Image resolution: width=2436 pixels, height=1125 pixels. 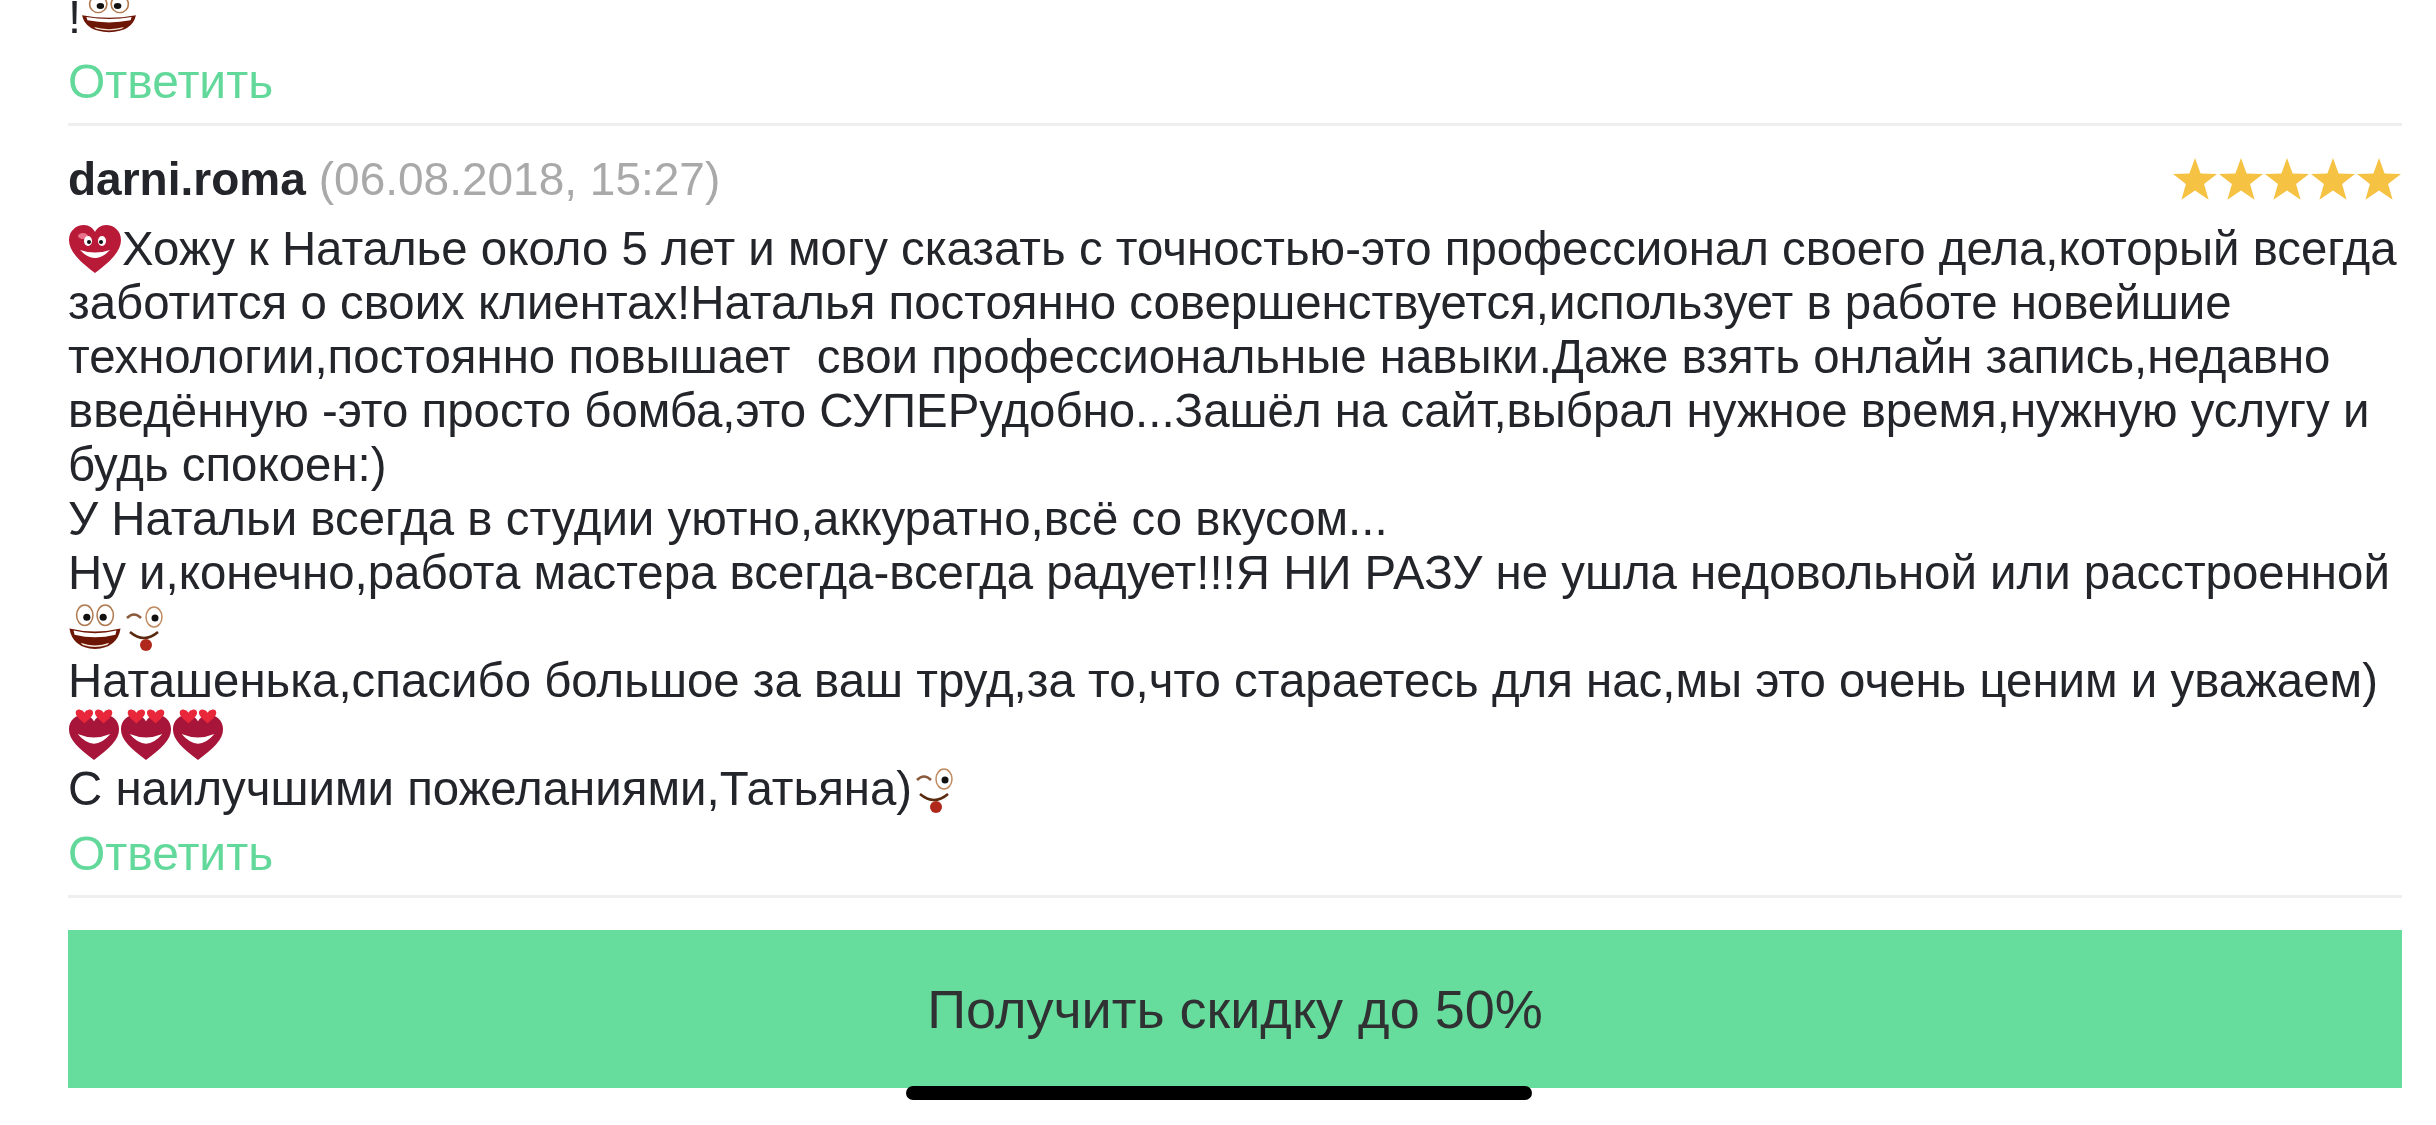 I want to click on comment-text: Ну и,конечно,работа мастера всегда-всегда радует!!!Я НИ РАЗУ не ушла недовольной или расстроенной, so click(x=1229, y=573).